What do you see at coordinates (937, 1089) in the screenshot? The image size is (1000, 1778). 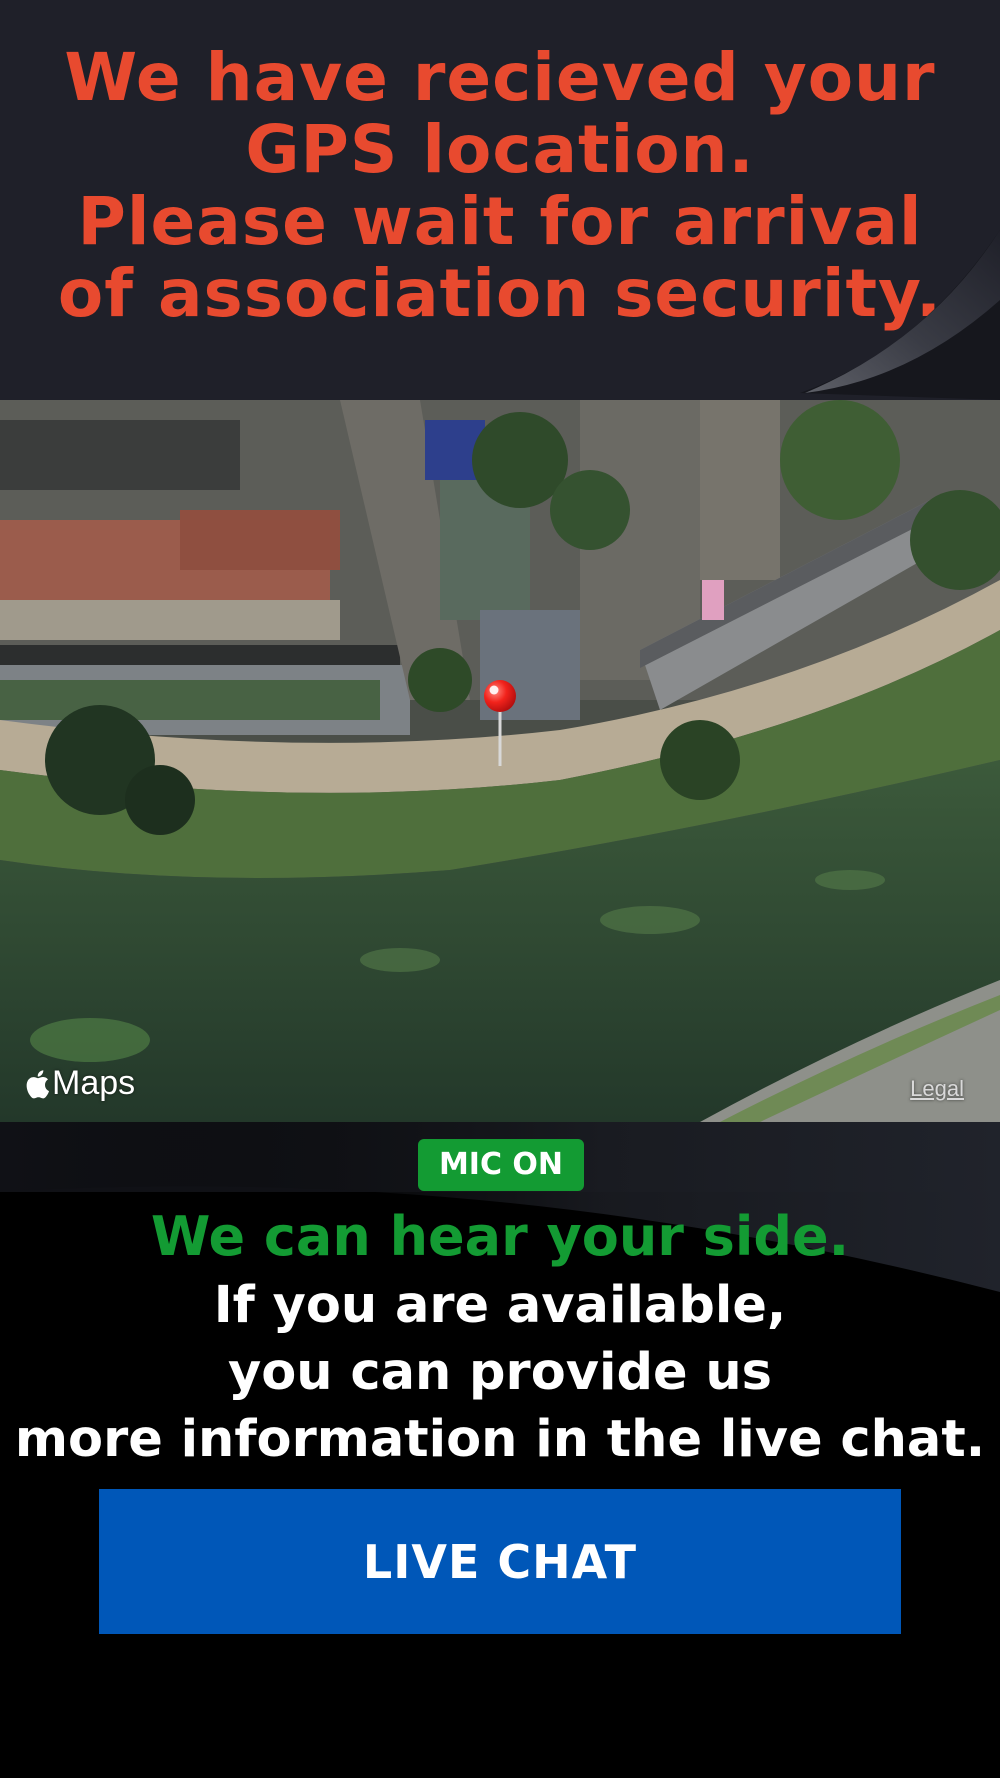 I see `legal-link: Legal` at bounding box center [937, 1089].